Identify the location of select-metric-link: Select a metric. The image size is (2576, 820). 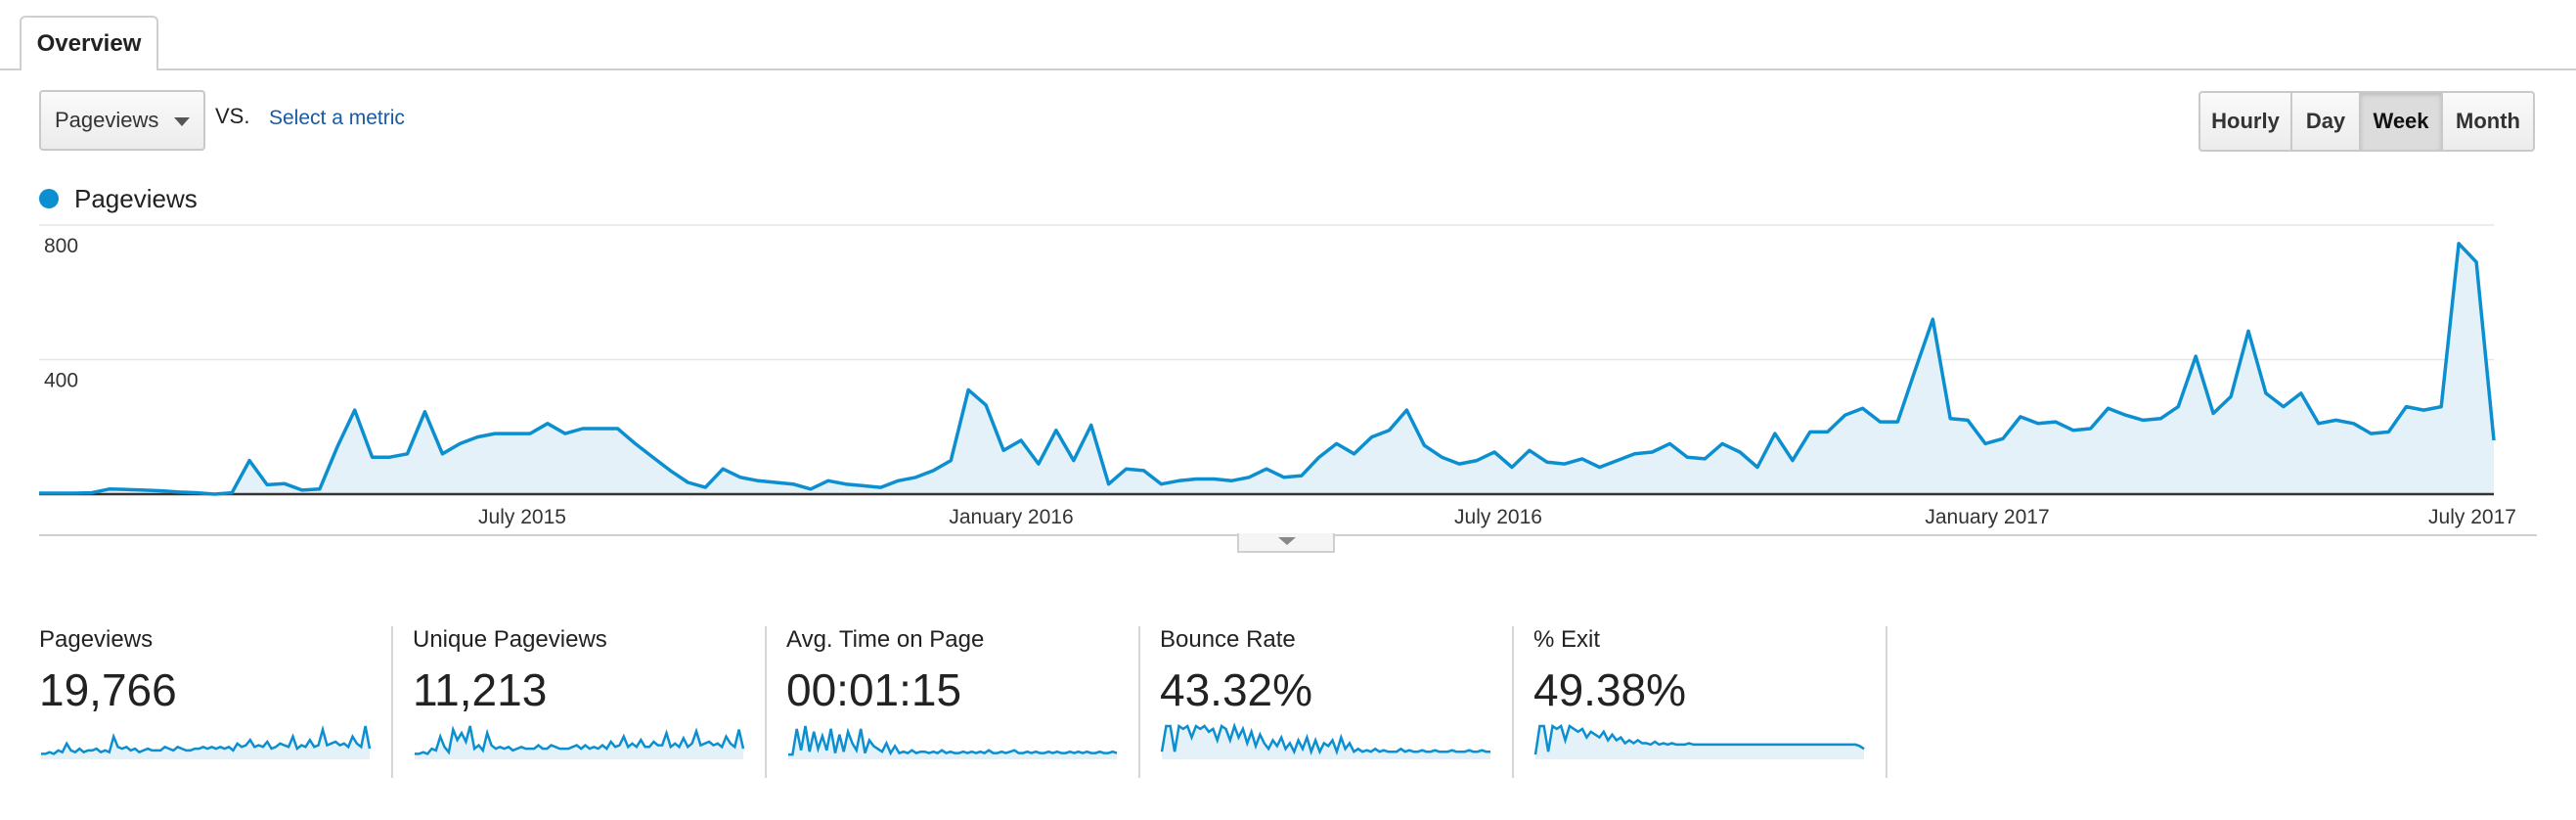
(337, 118).